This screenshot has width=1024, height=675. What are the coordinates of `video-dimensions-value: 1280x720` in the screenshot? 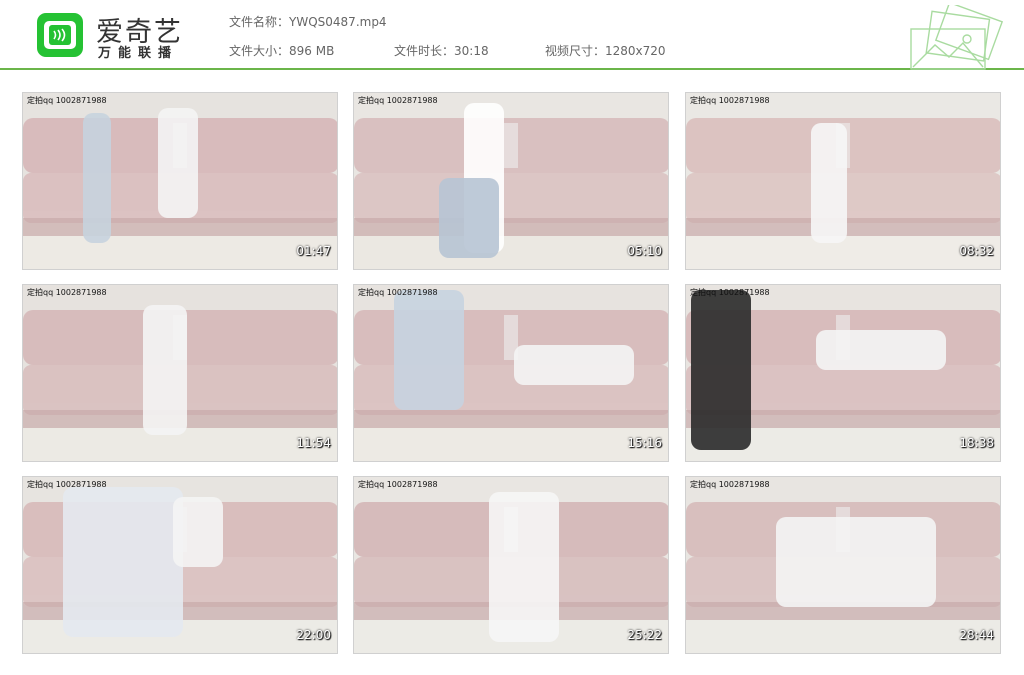 It's located at (635, 51).